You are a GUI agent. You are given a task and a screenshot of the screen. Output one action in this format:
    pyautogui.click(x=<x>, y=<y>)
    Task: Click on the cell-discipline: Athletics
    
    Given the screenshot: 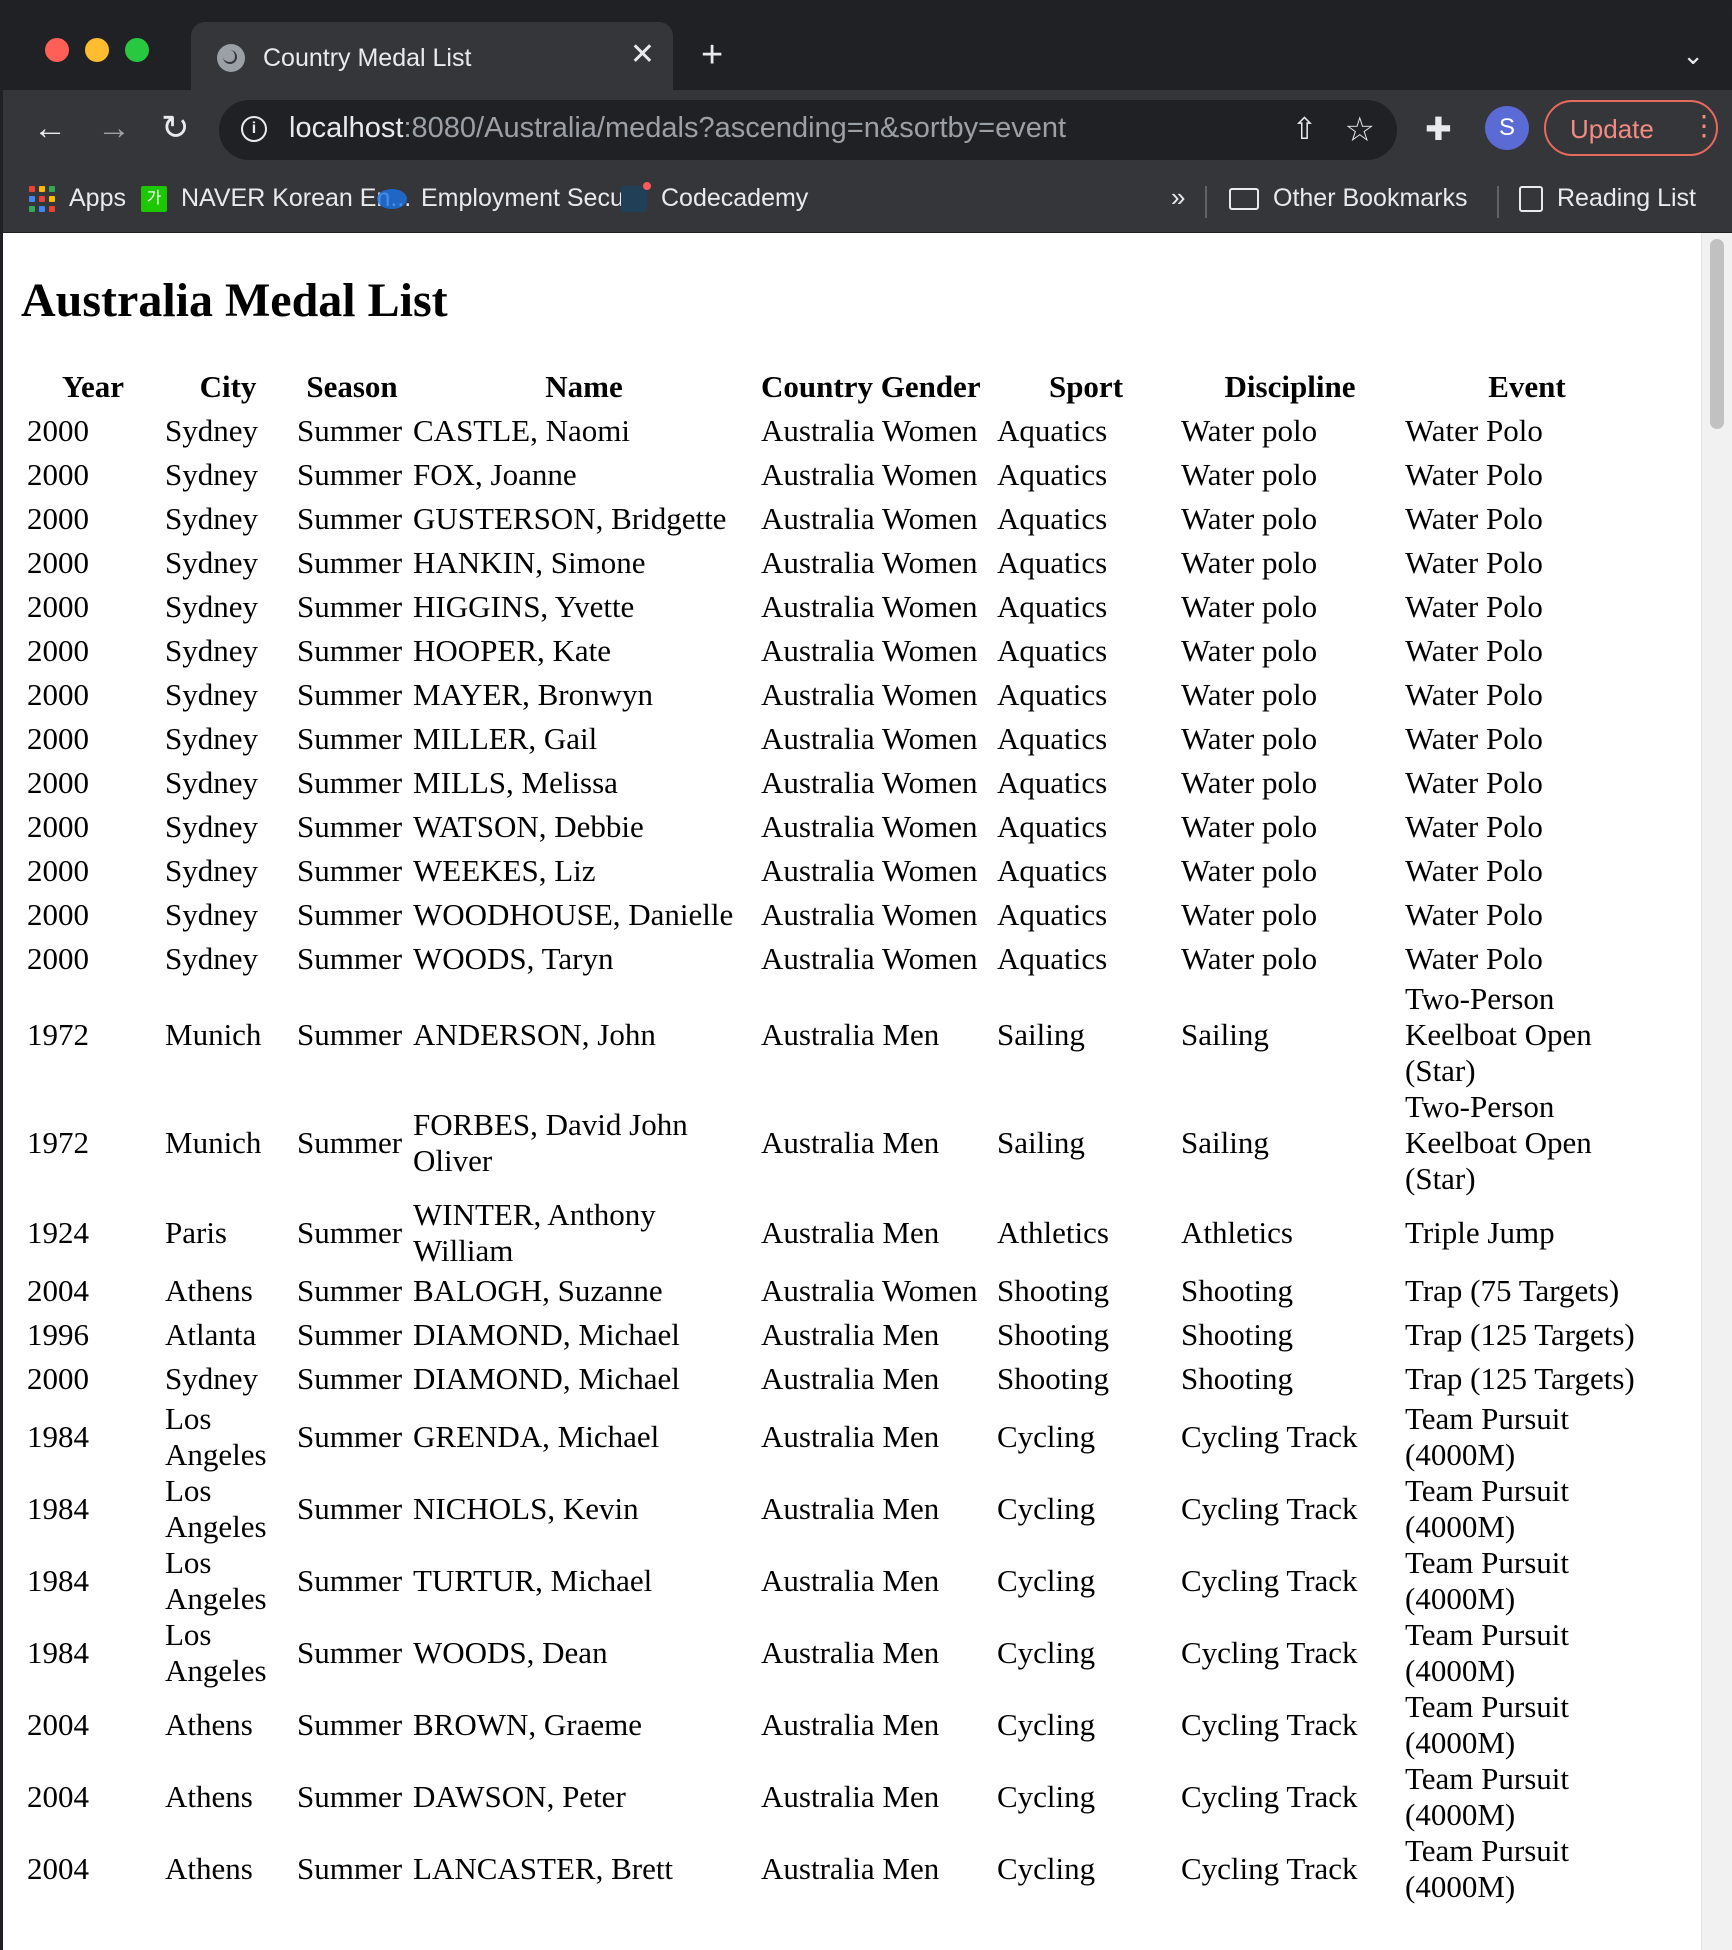 What is the action you would take?
    pyautogui.click(x=1237, y=1232)
    